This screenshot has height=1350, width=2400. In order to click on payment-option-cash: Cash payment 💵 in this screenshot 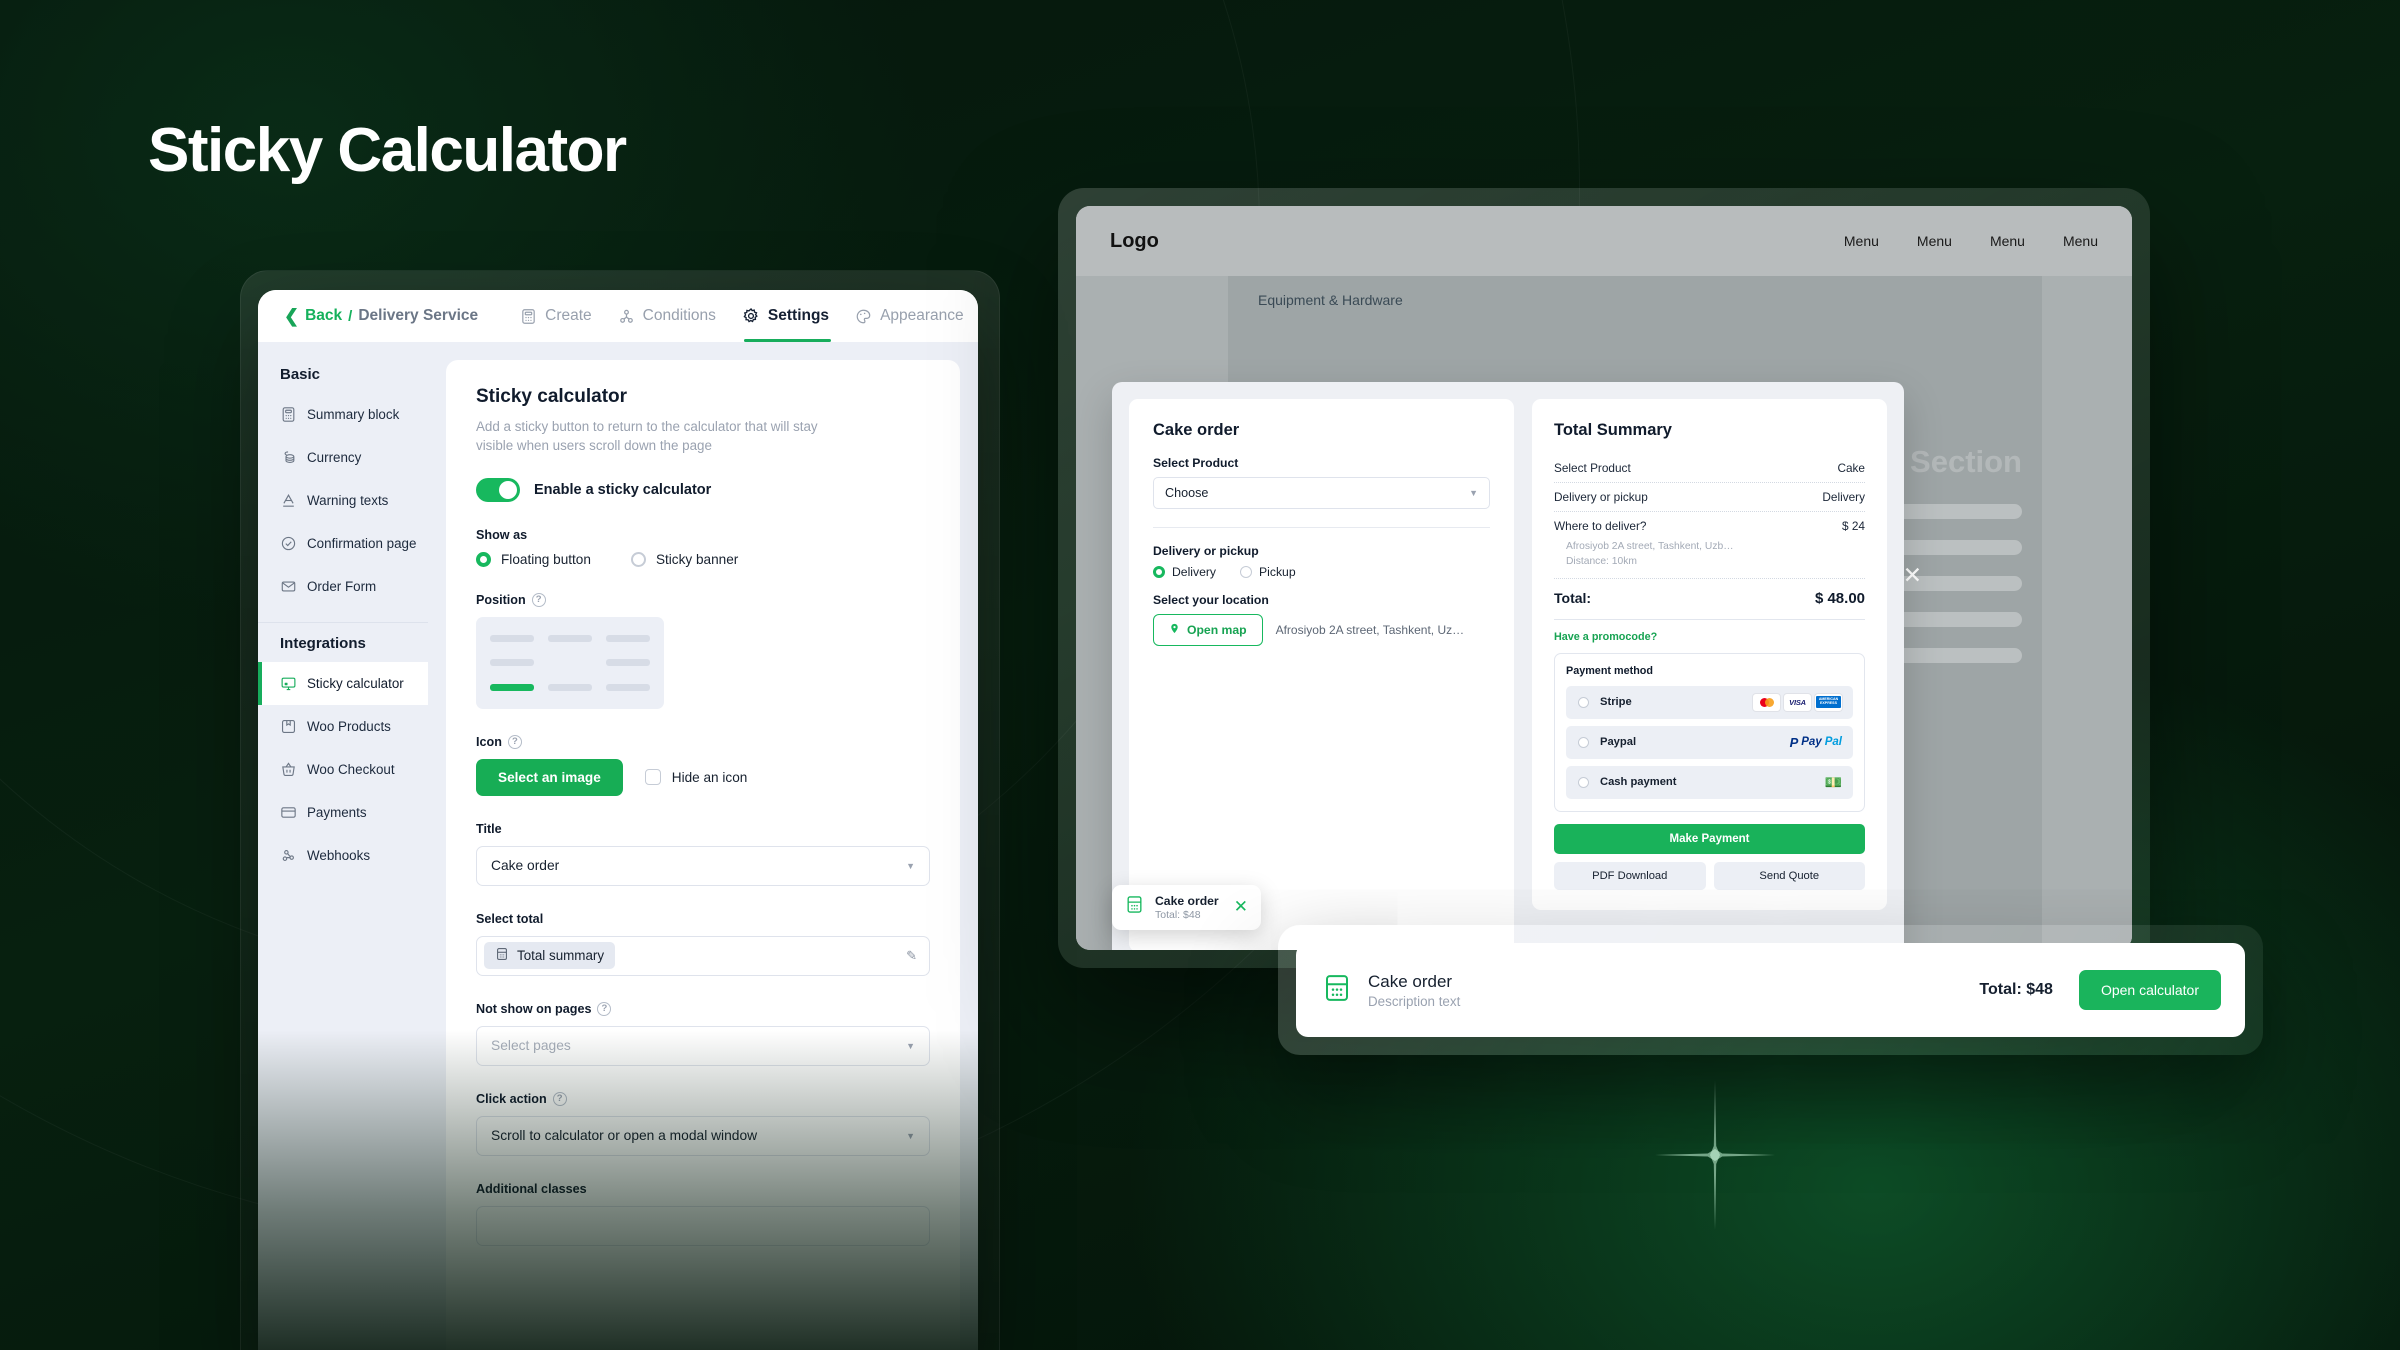, I will do `click(1709, 782)`.